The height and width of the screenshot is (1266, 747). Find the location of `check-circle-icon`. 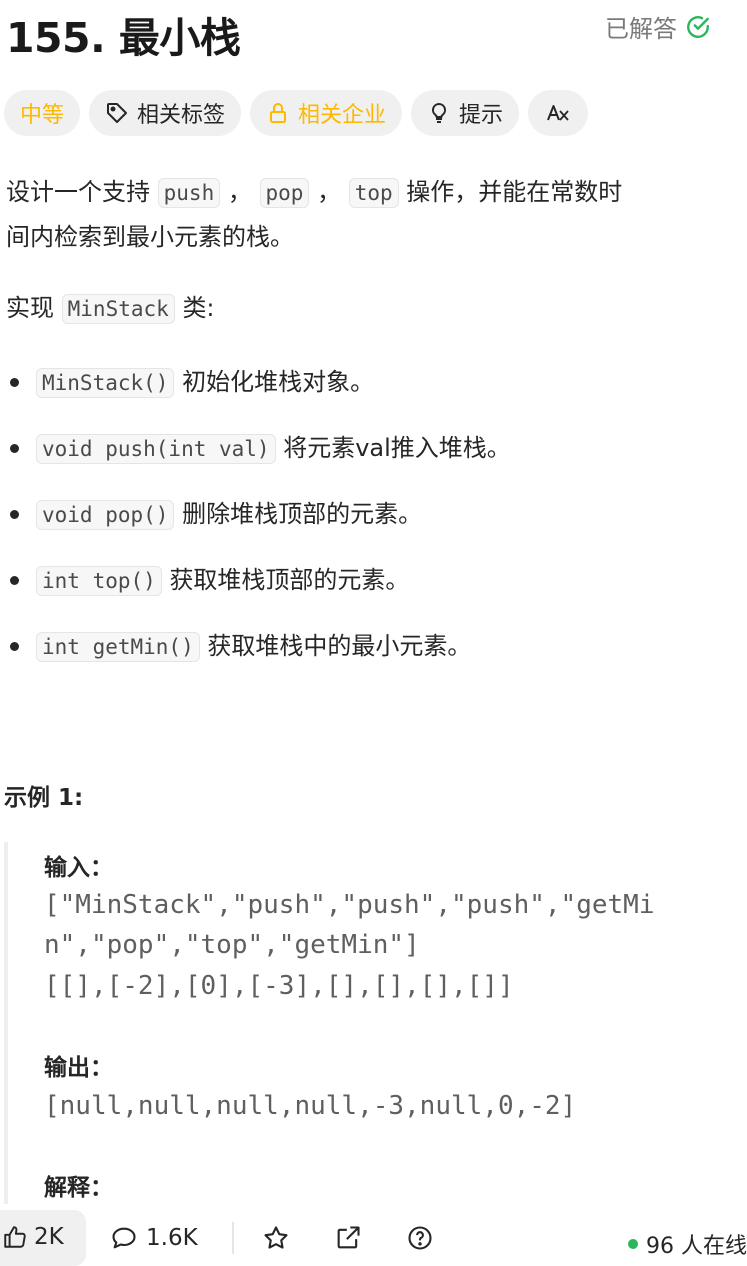

check-circle-icon is located at coordinates (698, 26).